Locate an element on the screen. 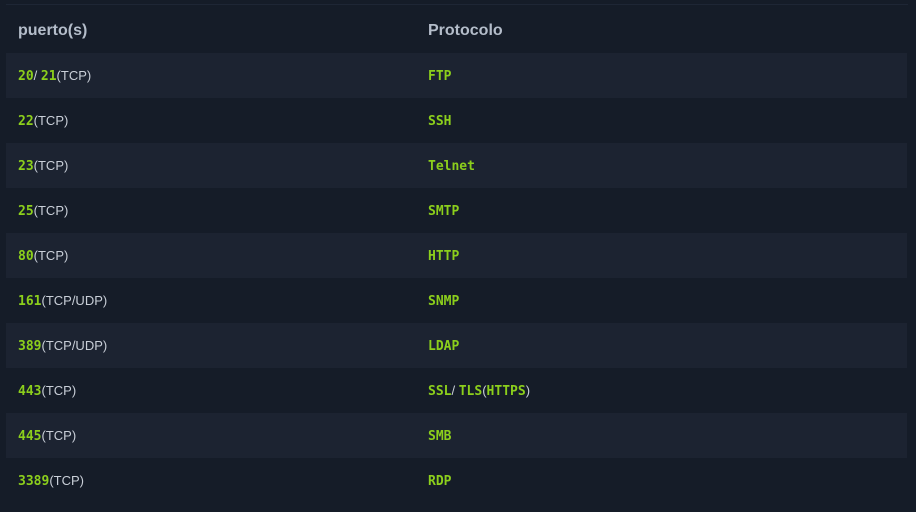 Image resolution: width=916 pixels, height=512 pixels. protocol-cell: SMB is located at coordinates (661, 436).